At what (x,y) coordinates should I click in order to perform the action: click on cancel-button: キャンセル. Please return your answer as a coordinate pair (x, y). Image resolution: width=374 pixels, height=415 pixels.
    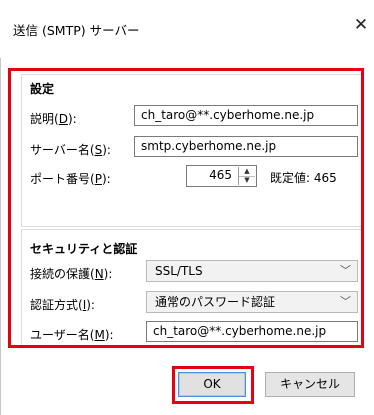
    Looking at the image, I should click on (310, 384).